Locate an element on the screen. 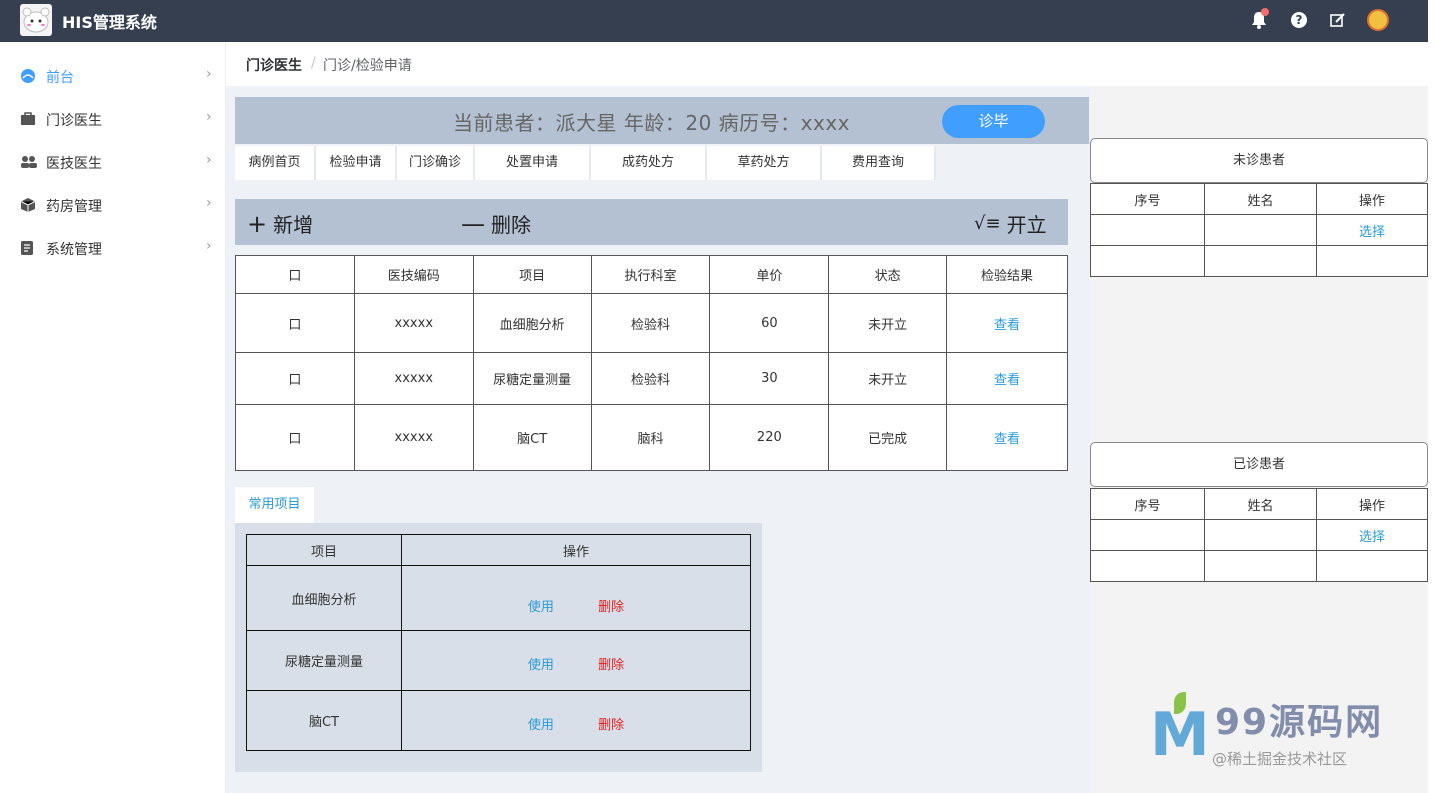 Image resolution: width=1435 pixels, height=793 pixels. table-header-row: 项目 操作 is located at coordinates (498, 550).